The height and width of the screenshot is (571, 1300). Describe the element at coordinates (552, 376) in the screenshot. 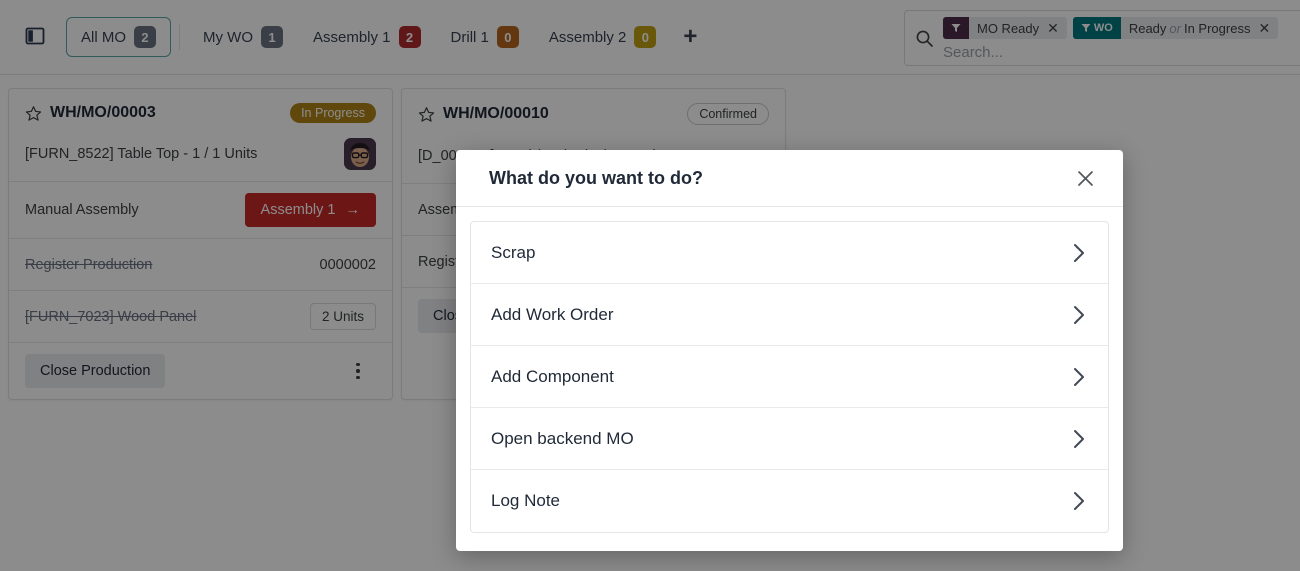

I see `action-item-label: Add Component` at that location.